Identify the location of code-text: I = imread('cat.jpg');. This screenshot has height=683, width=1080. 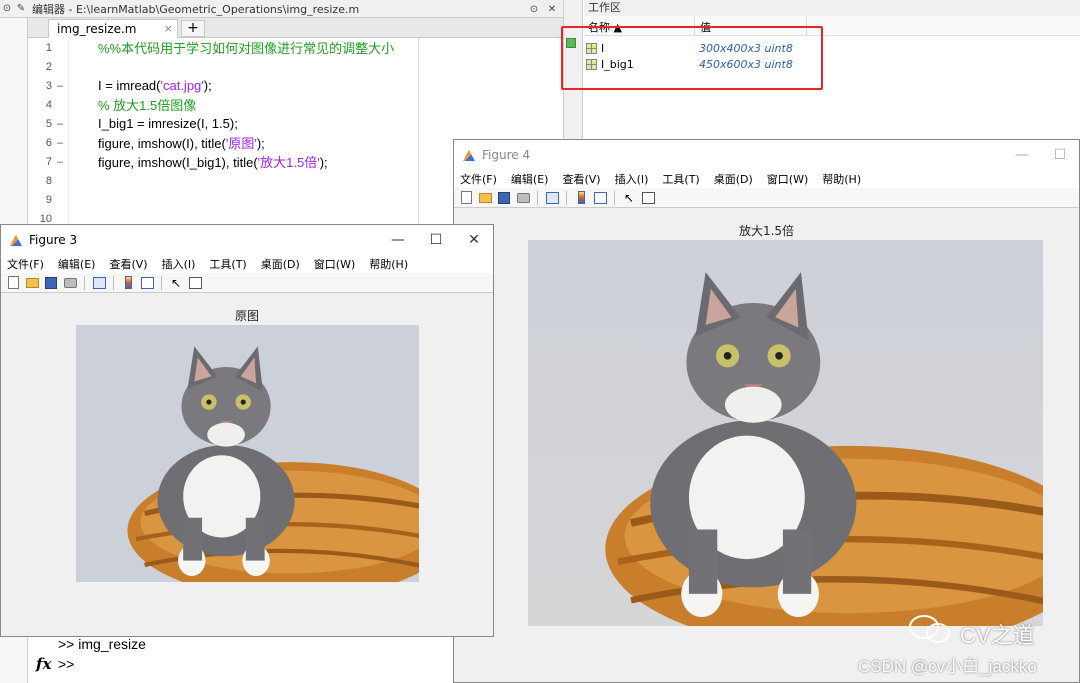
(155, 85).